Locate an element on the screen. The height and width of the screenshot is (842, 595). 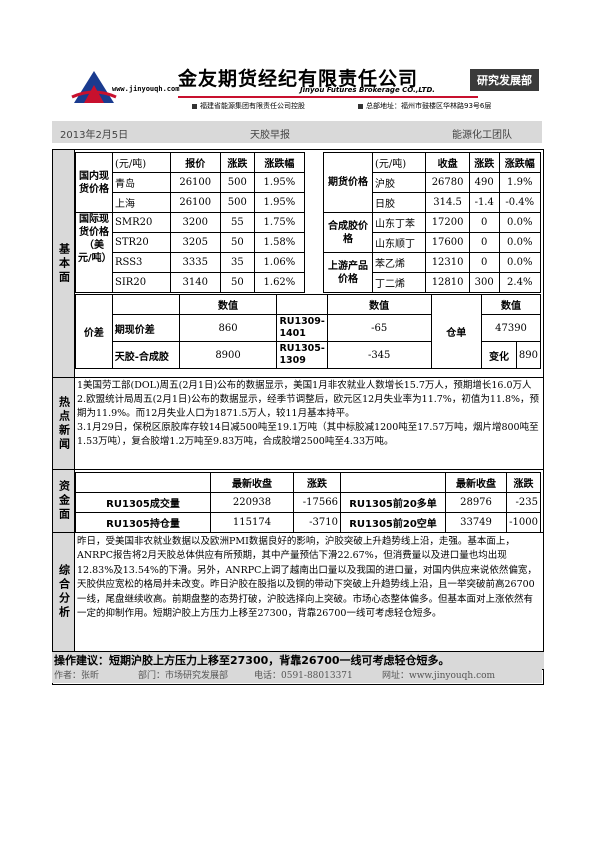
funds-close: 28976 is located at coordinates (476, 502).